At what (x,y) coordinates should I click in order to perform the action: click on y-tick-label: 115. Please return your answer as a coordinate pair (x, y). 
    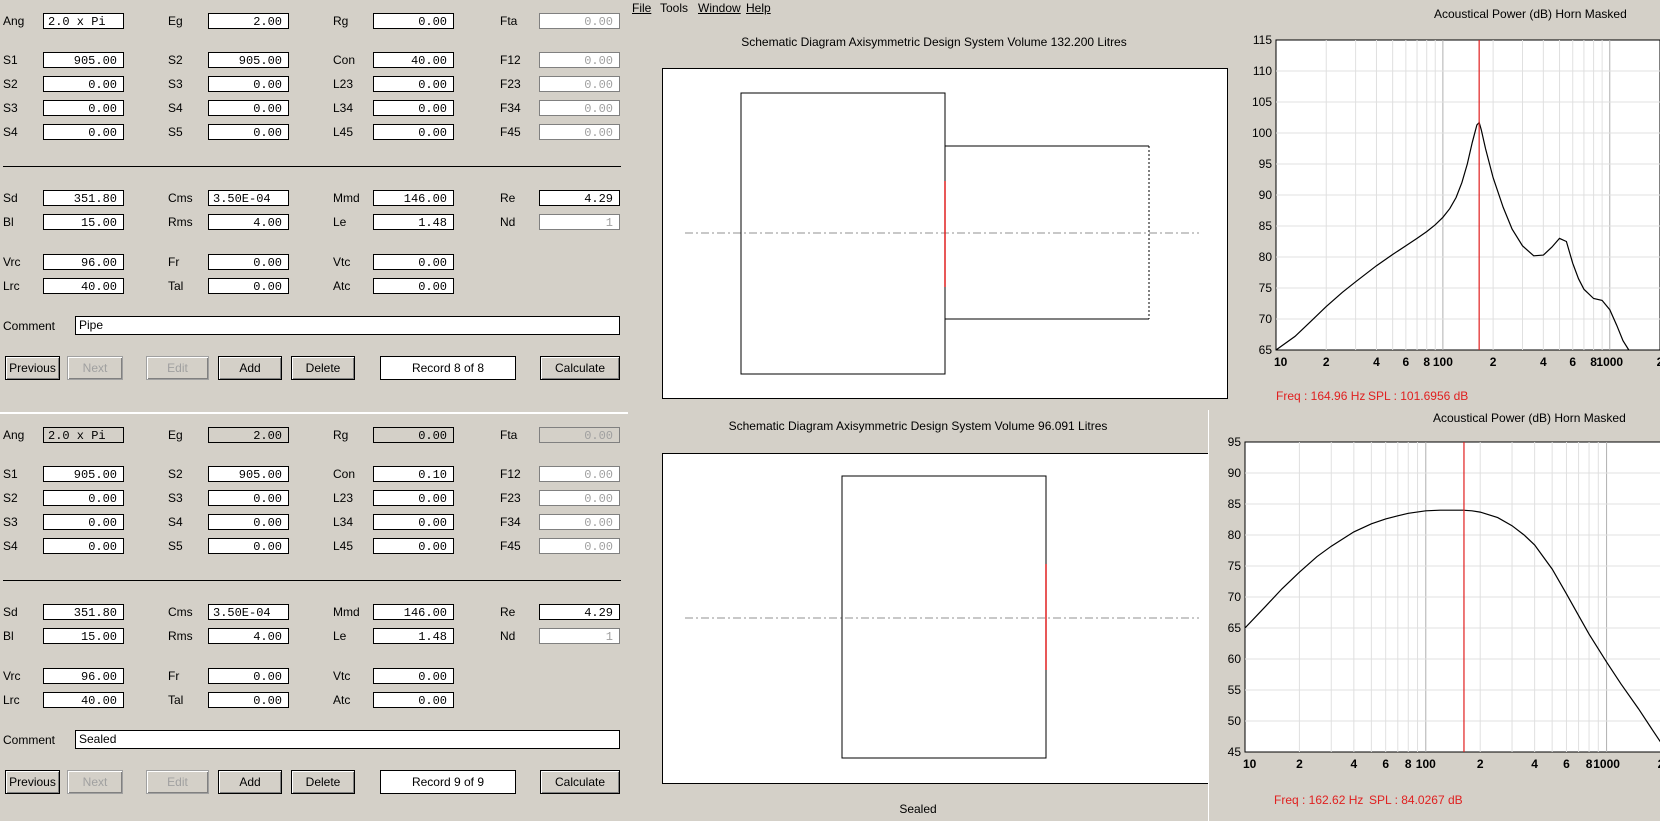
    Looking at the image, I should click on (1262, 40).